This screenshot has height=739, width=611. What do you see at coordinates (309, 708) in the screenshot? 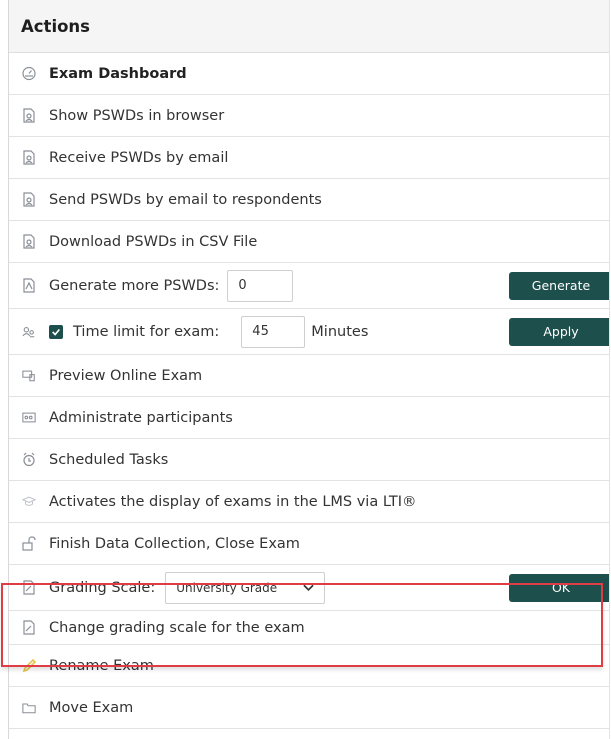
I see `action-move-exam: Move Exam` at bounding box center [309, 708].